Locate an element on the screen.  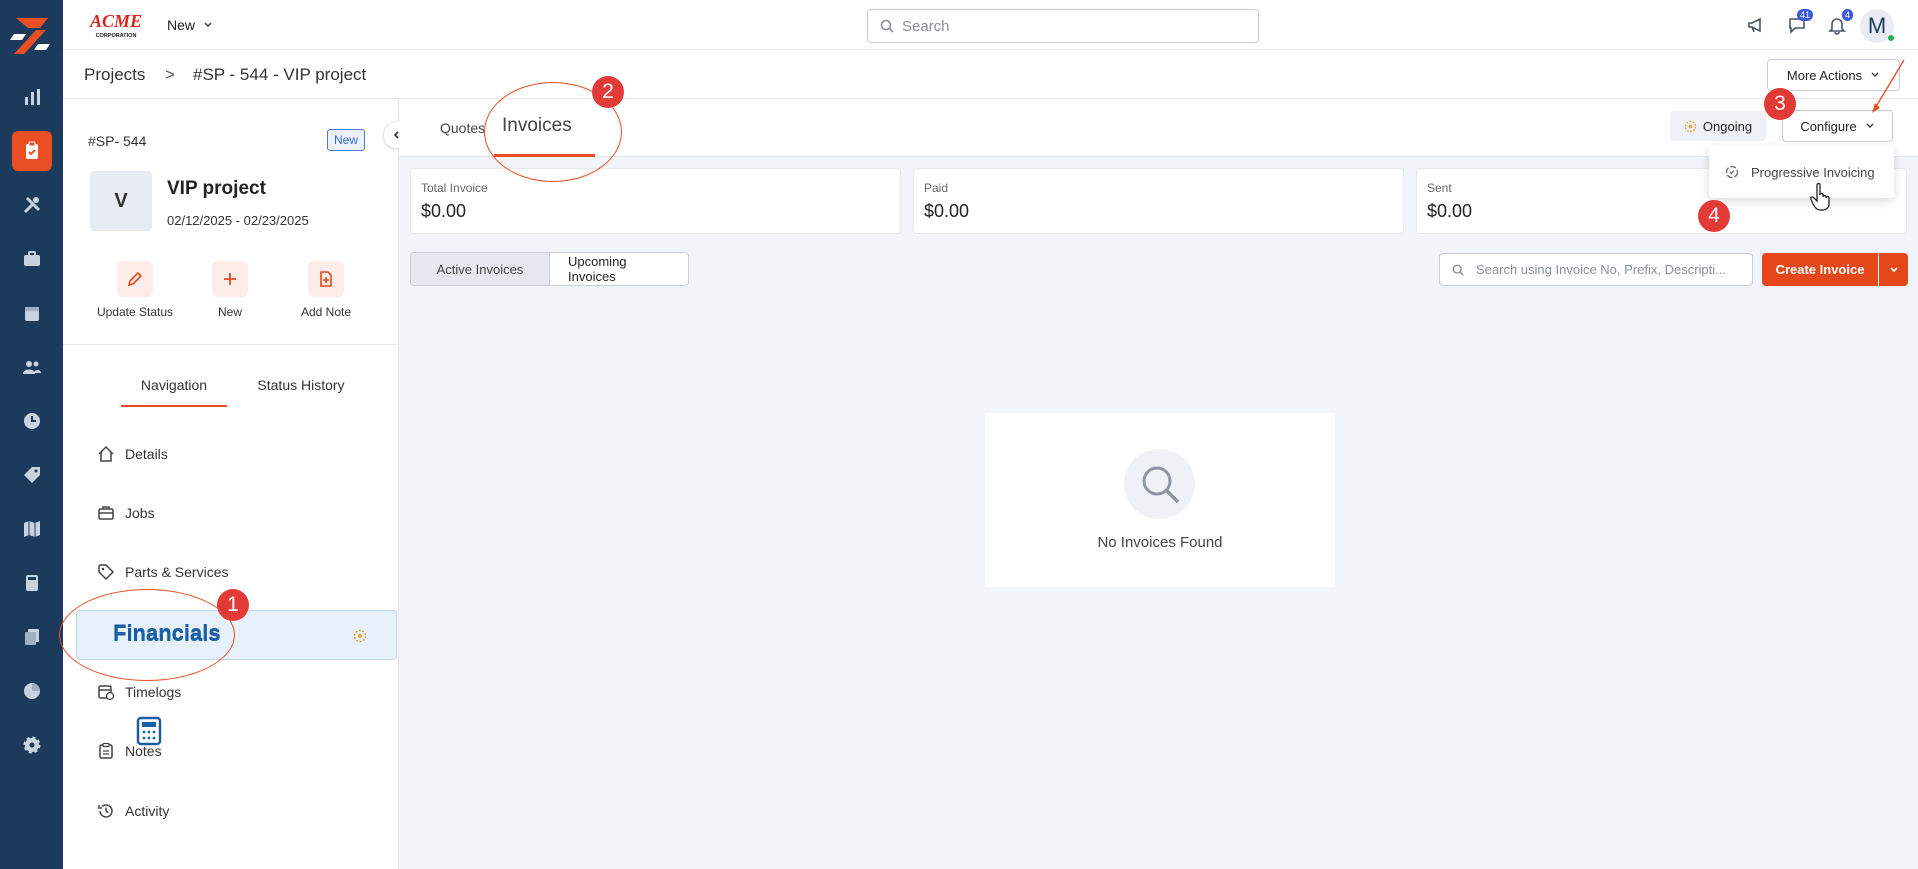
ongoing-status-icon is located at coordinates (1690, 126).